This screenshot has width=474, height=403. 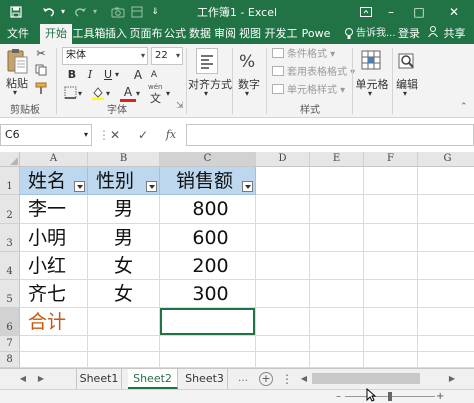 What do you see at coordinates (249, 61) in the screenshot?
I see `number-format-icon: %` at bounding box center [249, 61].